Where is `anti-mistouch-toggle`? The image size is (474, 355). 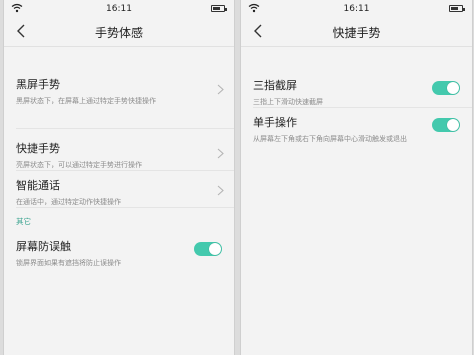
anti-mistouch-toggle is located at coordinates (208, 249).